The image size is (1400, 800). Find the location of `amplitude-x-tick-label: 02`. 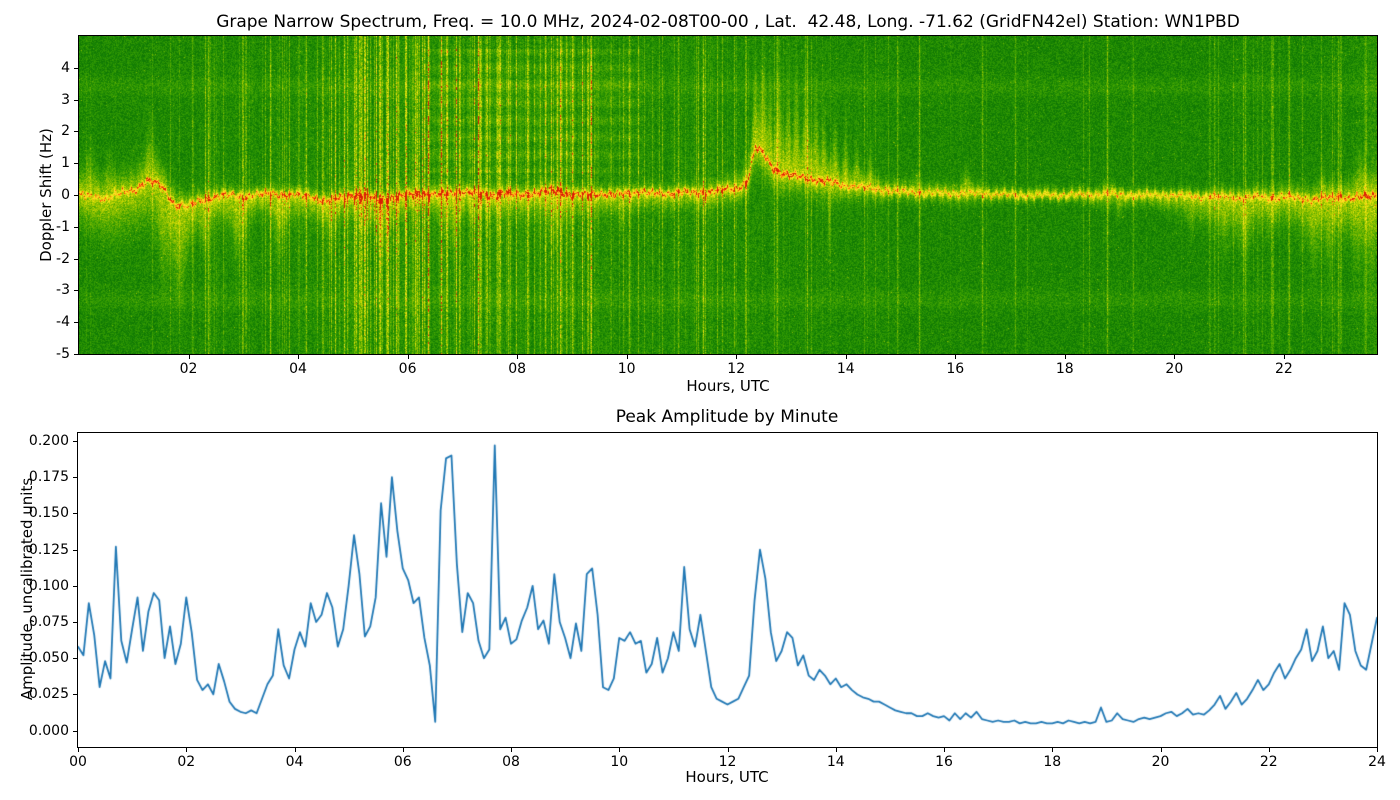

amplitude-x-tick-label: 02 is located at coordinates (186, 762).